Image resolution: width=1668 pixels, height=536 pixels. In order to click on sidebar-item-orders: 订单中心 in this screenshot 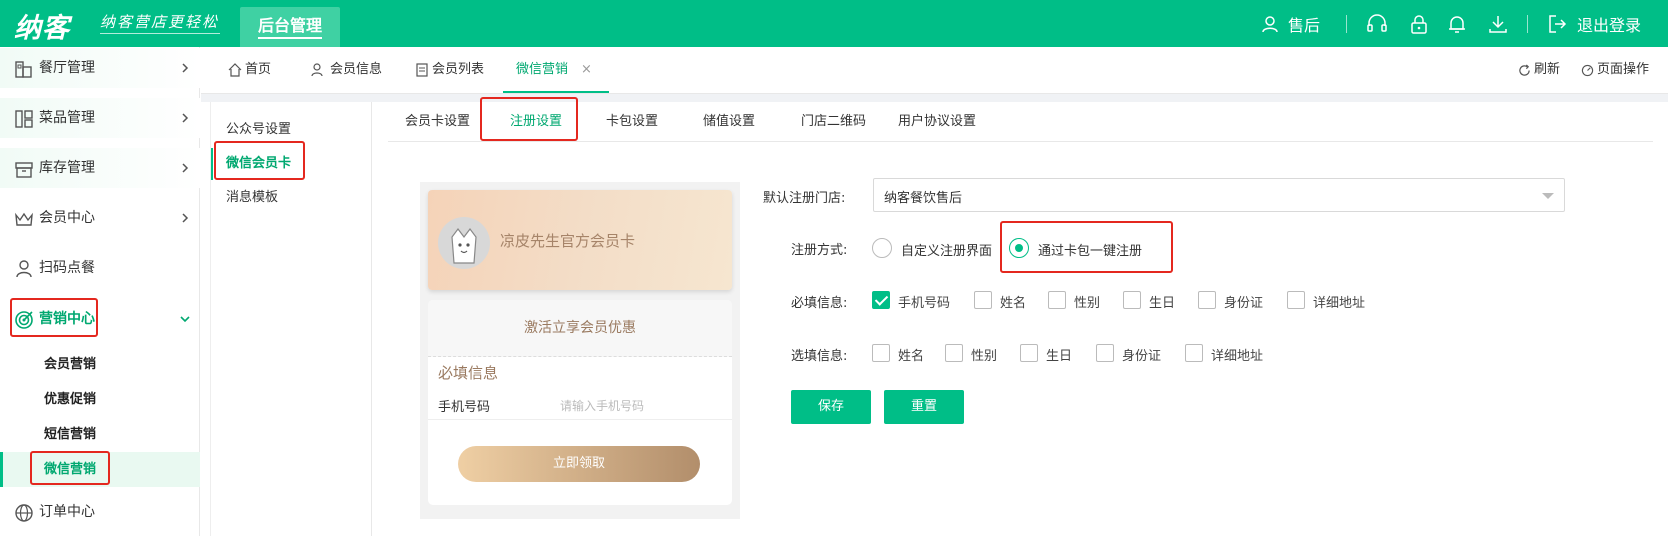, I will do `click(100, 512)`.